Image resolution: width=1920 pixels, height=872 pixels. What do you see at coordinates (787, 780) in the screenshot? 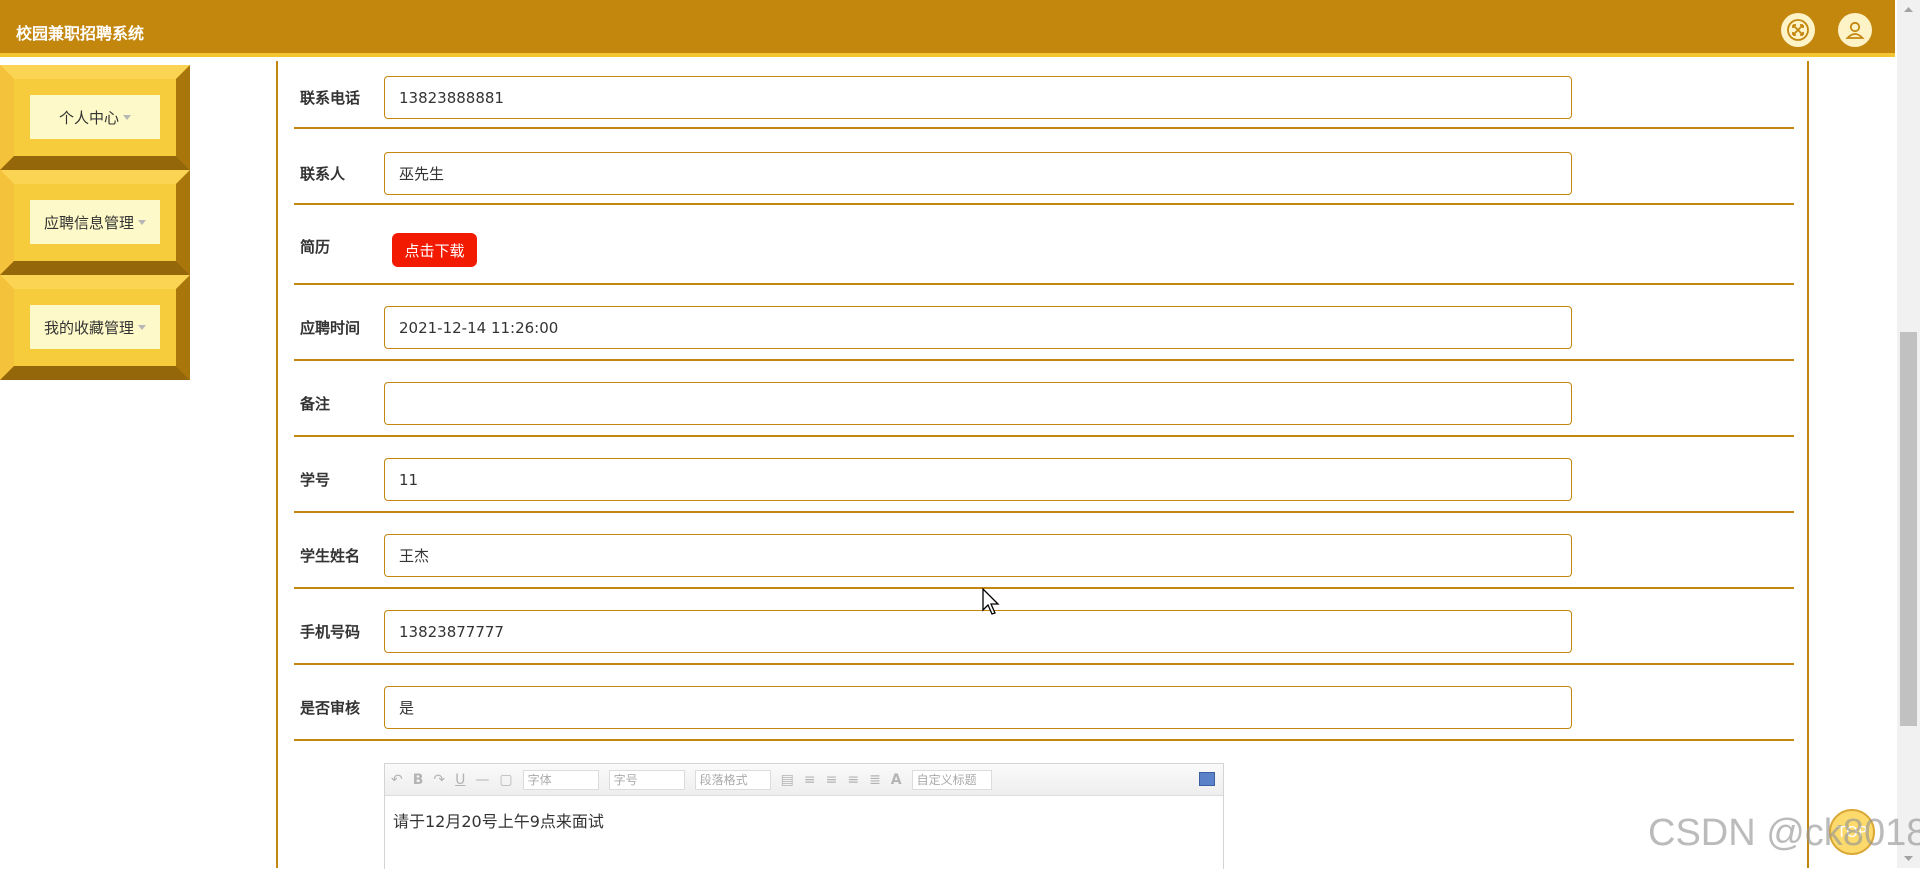
I see `table-icon: ▤` at bounding box center [787, 780].